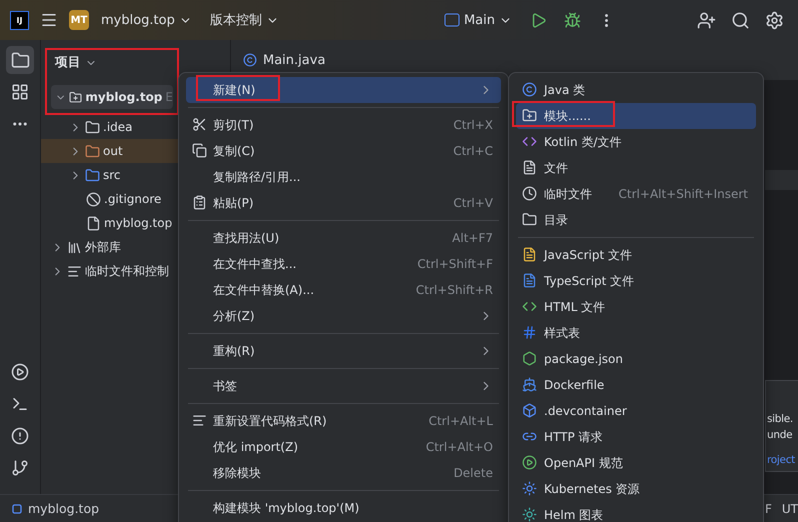 Image resolution: width=798 pixels, height=522 pixels. I want to click on status-text: F, so click(768, 509).